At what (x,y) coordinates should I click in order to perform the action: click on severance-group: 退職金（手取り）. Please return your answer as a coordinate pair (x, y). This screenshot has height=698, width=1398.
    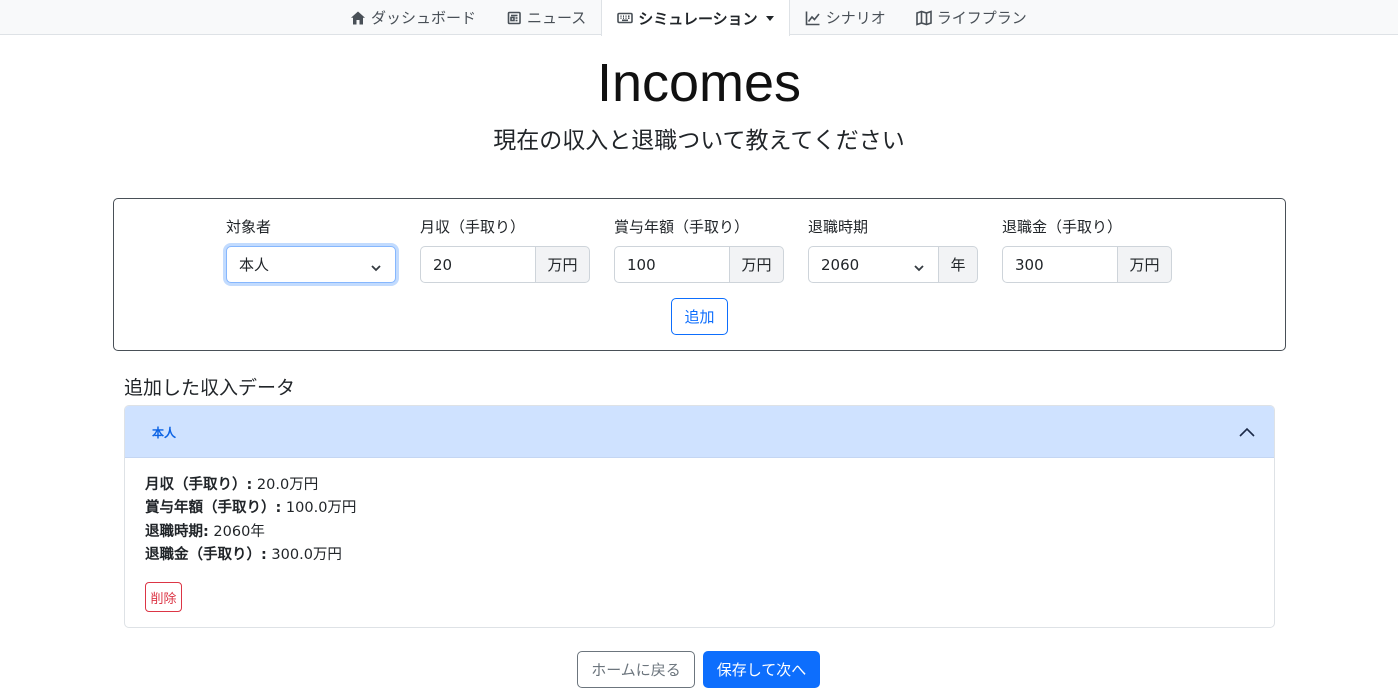
    Looking at the image, I should click on (1062, 227).